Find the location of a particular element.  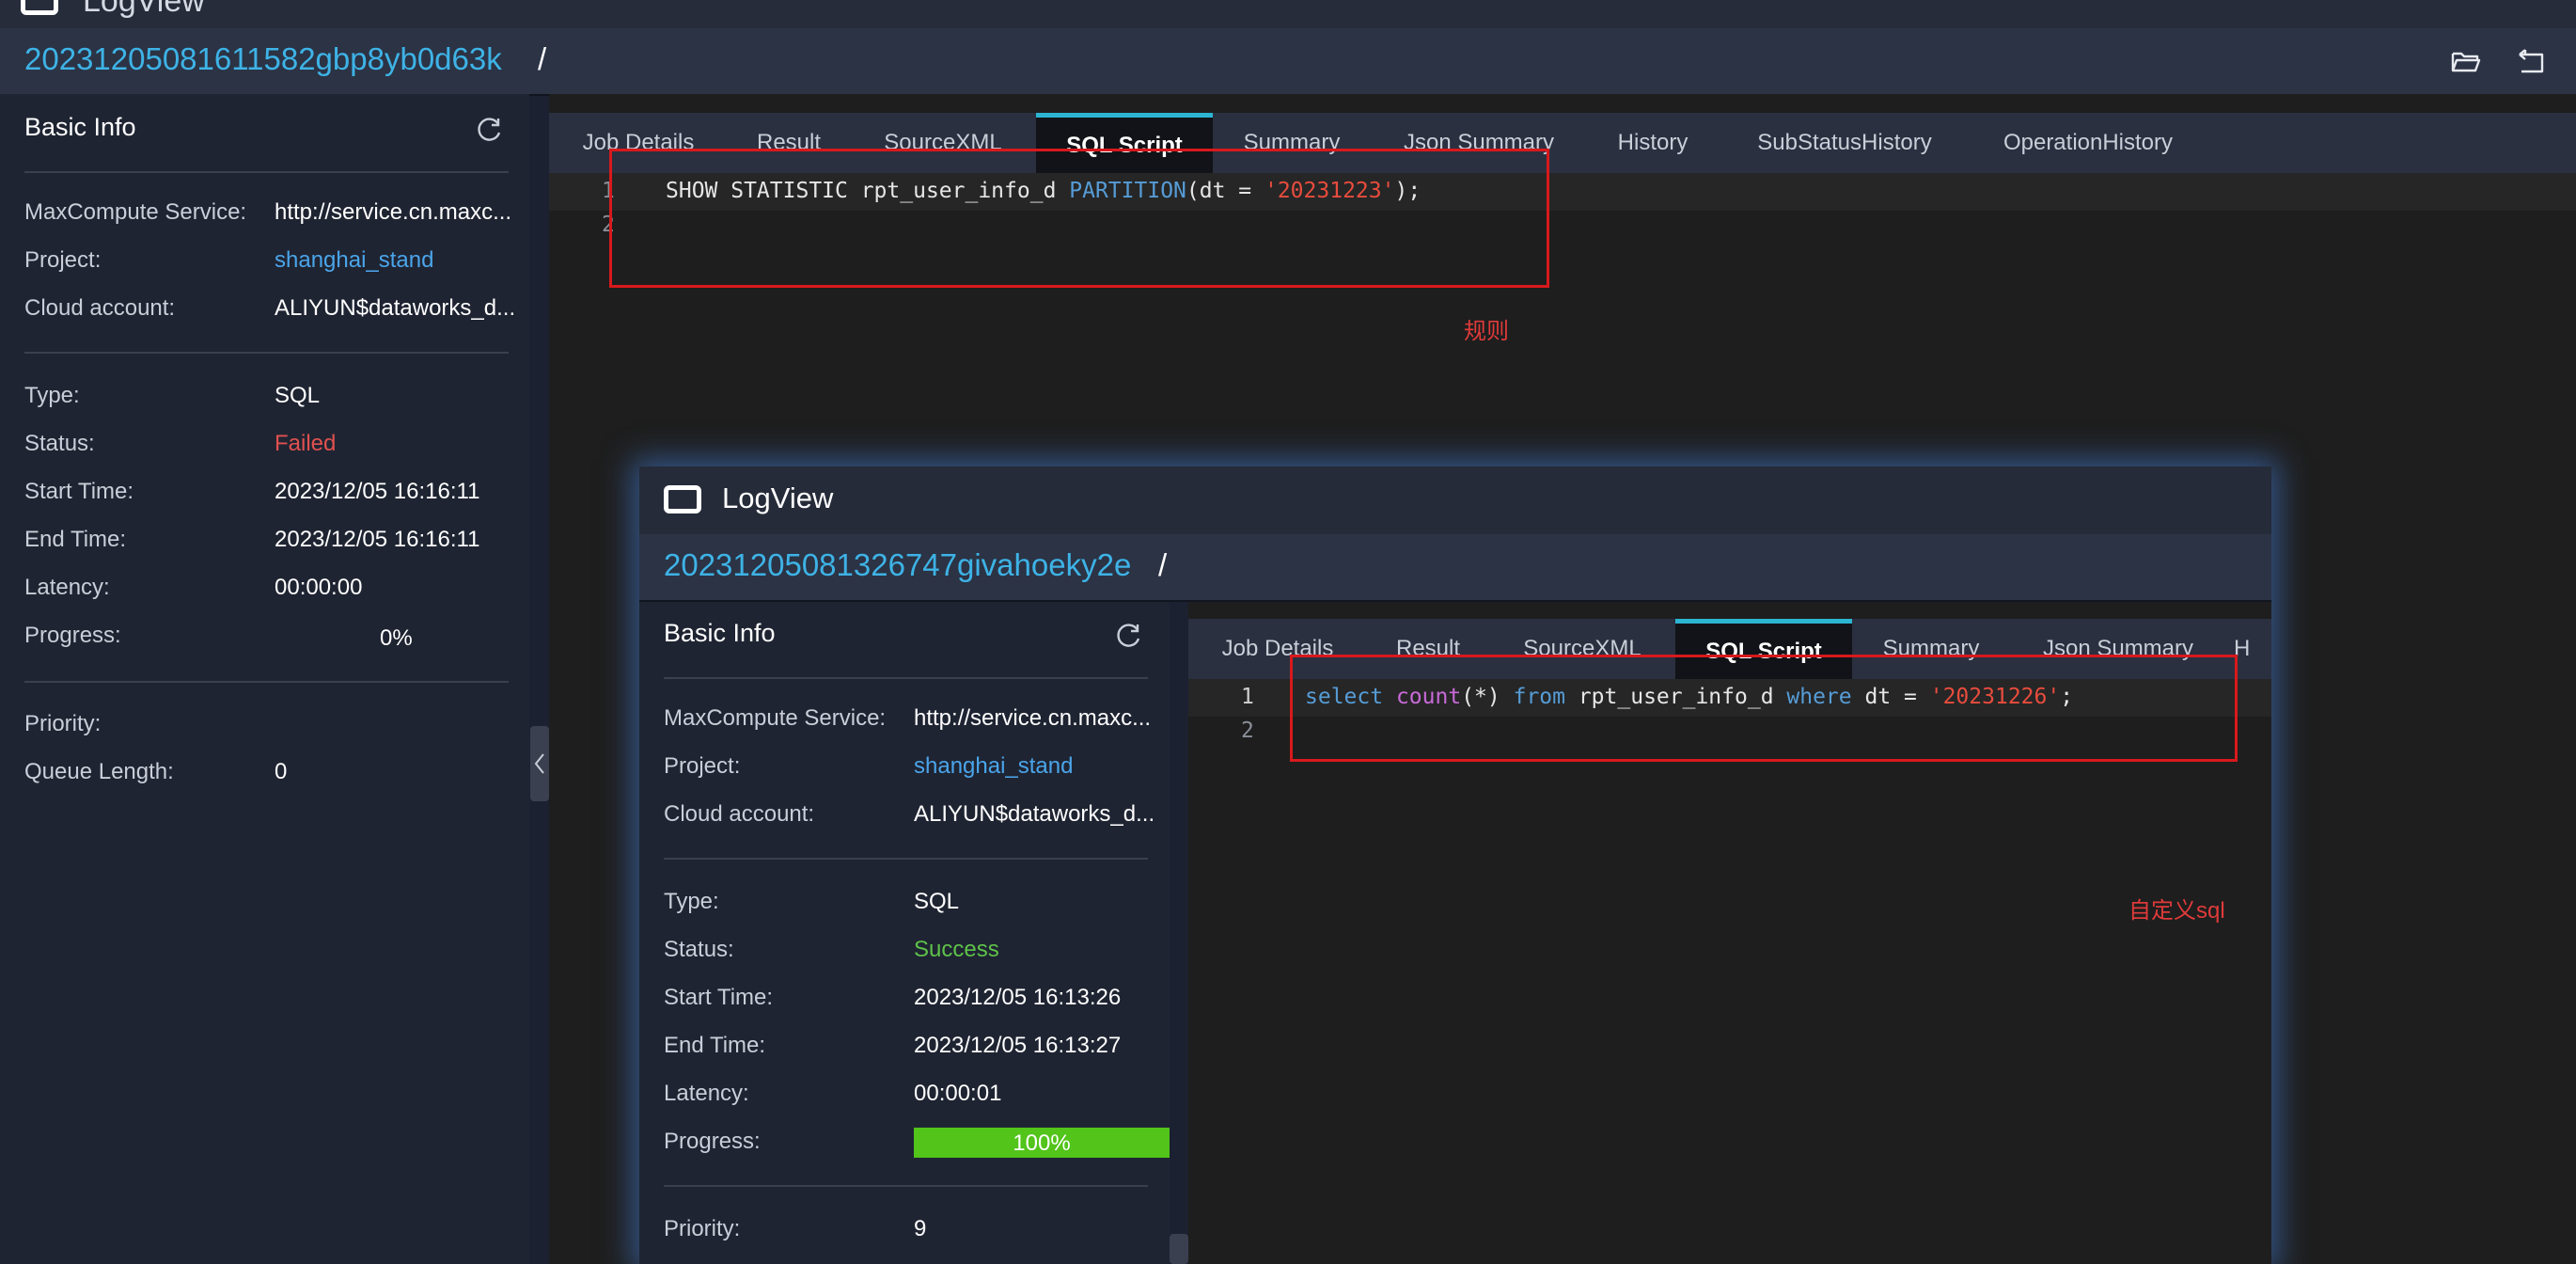

label-queue-length: Queue Length: is located at coordinates (99, 771).